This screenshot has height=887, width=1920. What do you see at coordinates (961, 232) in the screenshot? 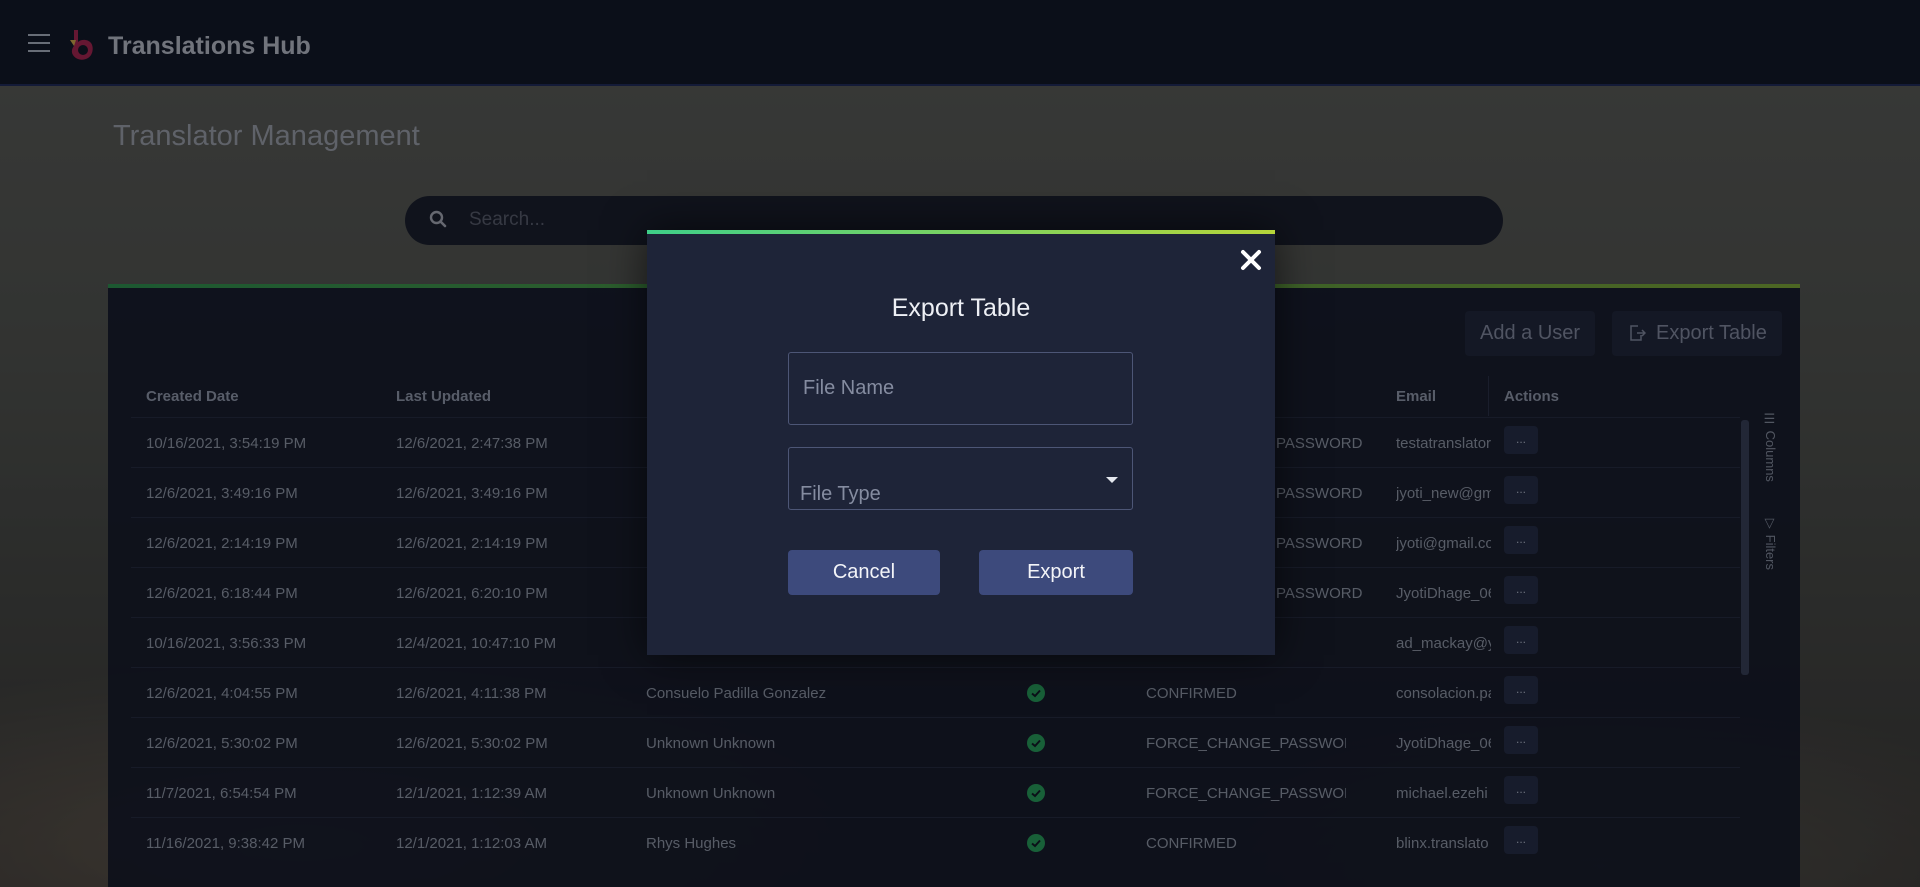
I see `dialog-accent-bar` at bounding box center [961, 232].